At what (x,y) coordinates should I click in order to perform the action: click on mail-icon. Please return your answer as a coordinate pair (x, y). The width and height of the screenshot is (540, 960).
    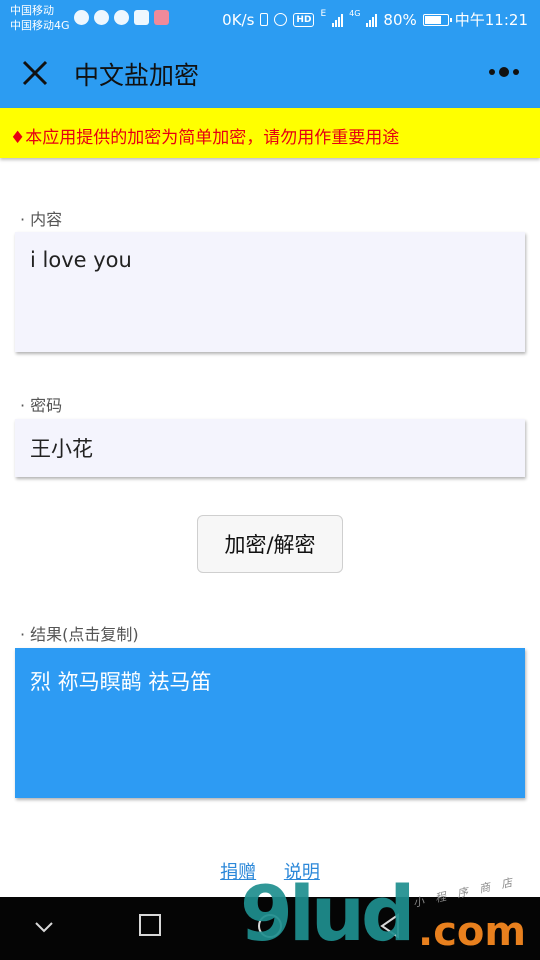
    Looking at the image, I should click on (161, 17).